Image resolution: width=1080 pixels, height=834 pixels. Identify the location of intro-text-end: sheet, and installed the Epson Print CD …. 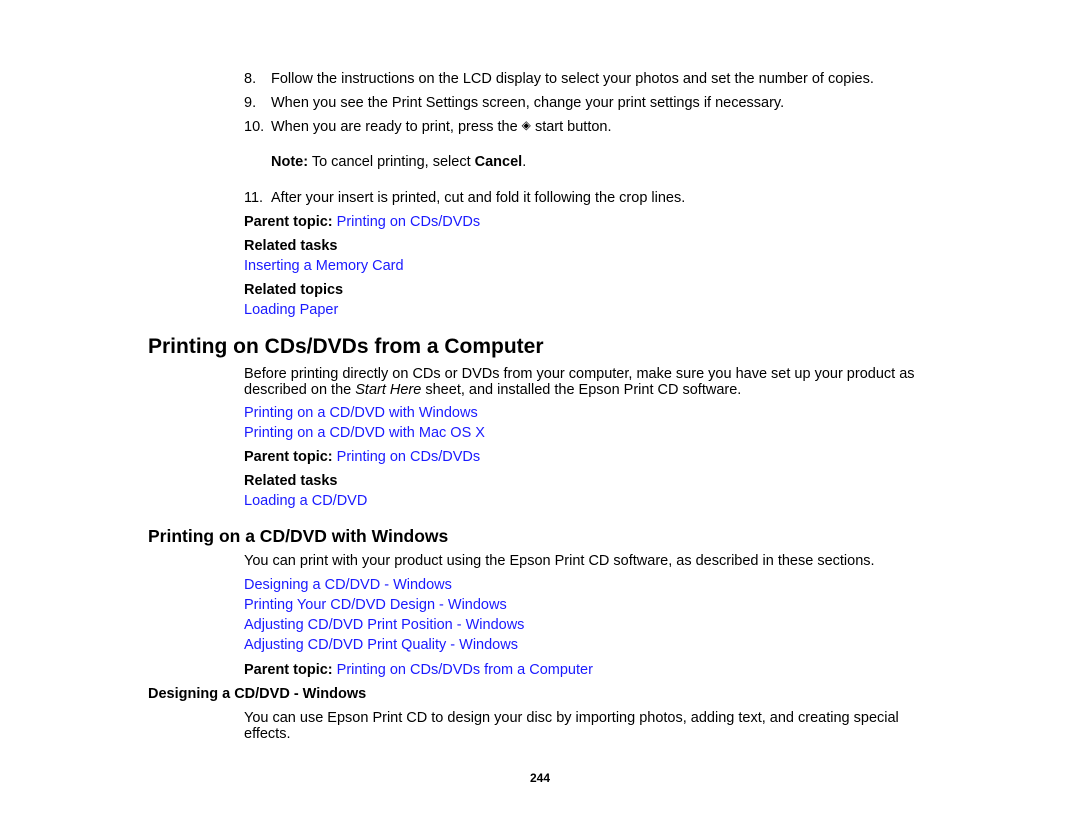
(581, 390).